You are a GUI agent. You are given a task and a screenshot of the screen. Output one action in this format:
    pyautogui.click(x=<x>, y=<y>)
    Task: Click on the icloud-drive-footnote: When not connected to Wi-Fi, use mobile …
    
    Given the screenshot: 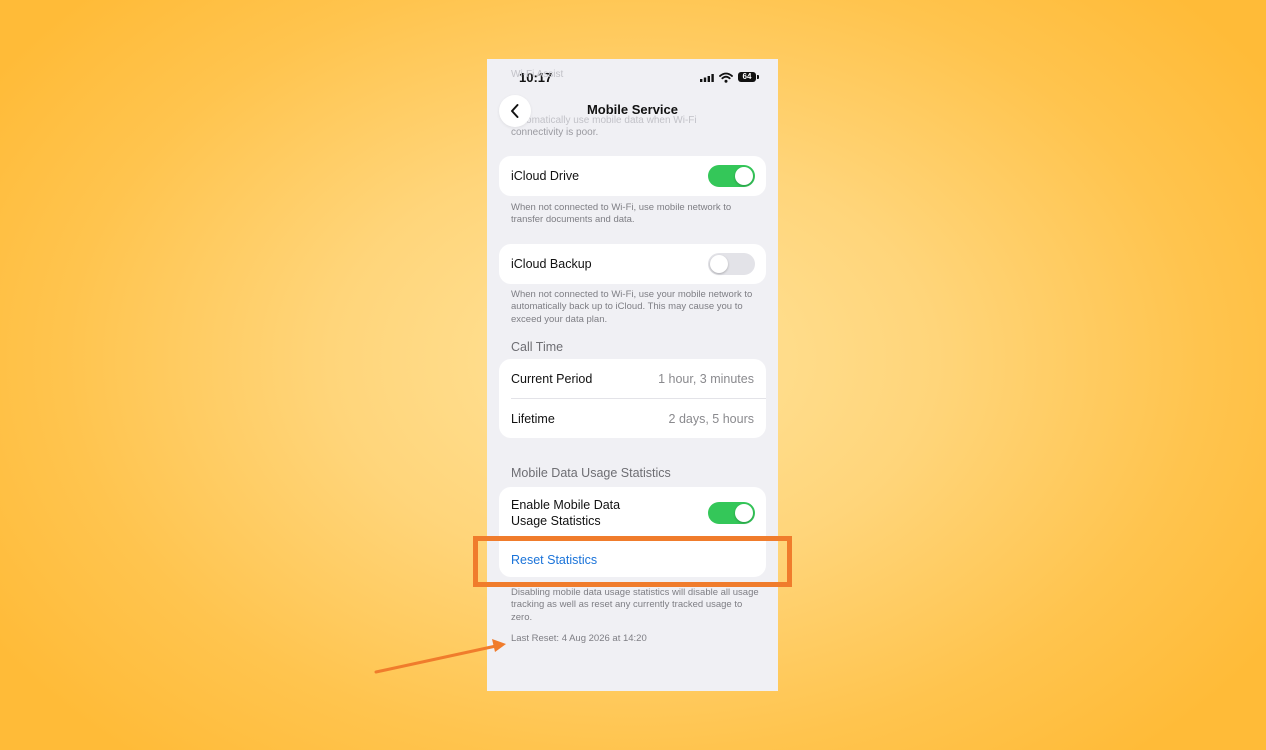 What is the action you would take?
    pyautogui.click(x=621, y=214)
    